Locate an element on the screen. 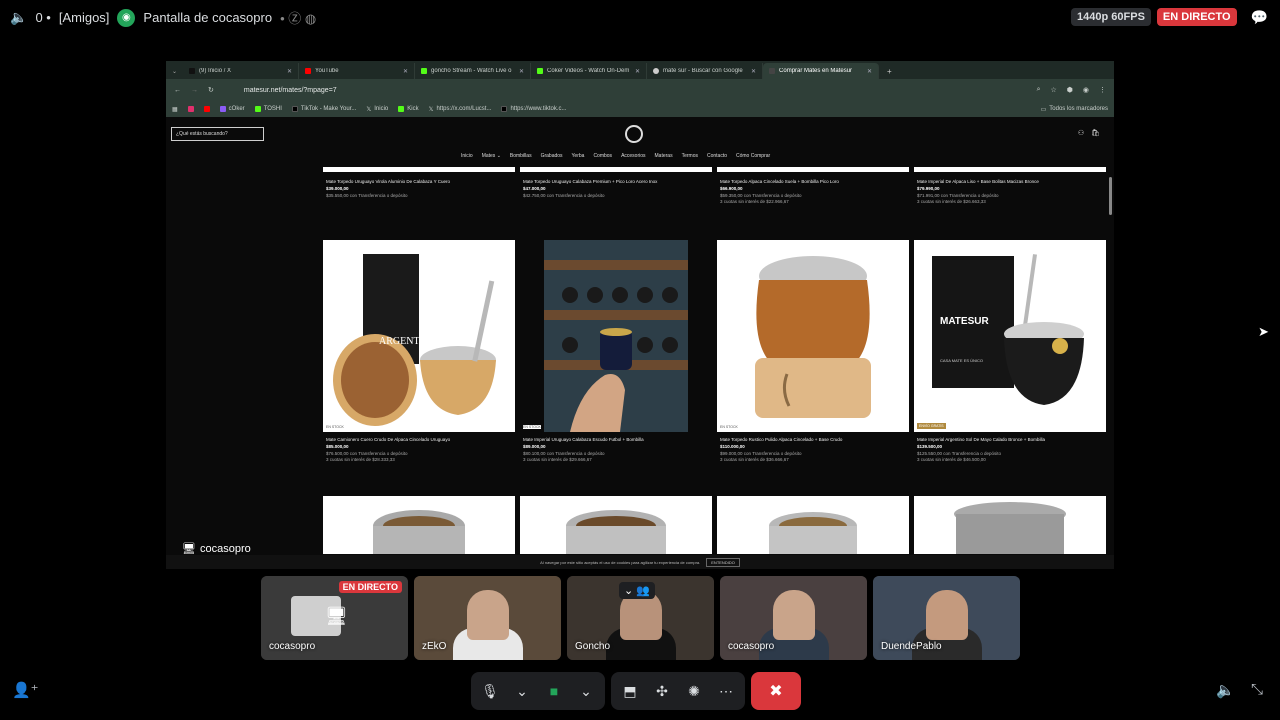  nav-item: Materas is located at coordinates (664, 156).